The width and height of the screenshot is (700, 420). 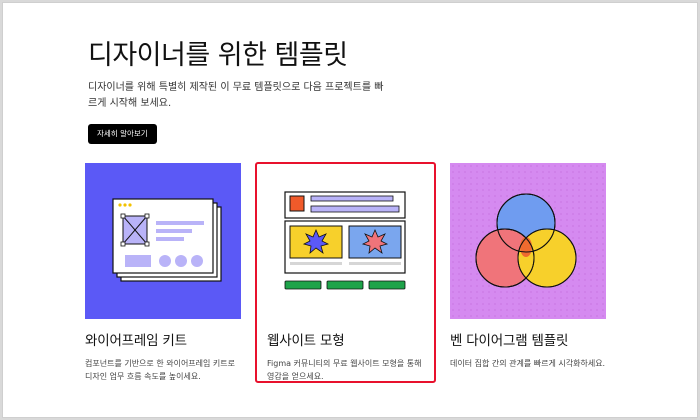 I want to click on venn-diagram-illustration-icon, so click(x=526, y=240).